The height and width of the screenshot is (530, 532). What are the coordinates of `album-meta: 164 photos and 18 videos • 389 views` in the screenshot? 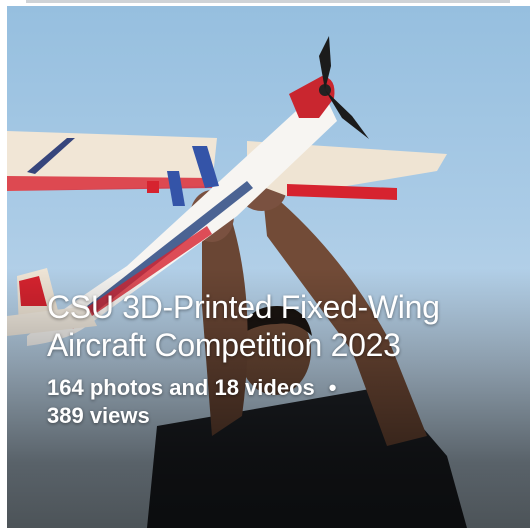 It's located at (267, 402).